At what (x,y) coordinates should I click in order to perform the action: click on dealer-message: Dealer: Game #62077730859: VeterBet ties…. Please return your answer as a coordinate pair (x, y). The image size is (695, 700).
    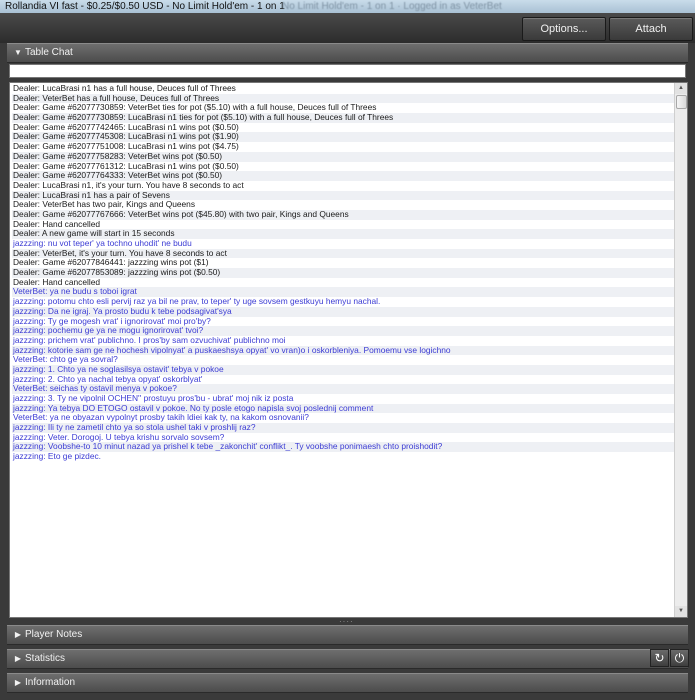
    Looking at the image, I should click on (195, 108).